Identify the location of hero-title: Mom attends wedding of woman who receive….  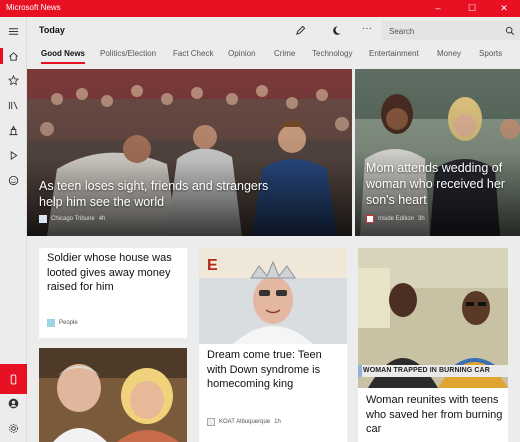
(441, 184).